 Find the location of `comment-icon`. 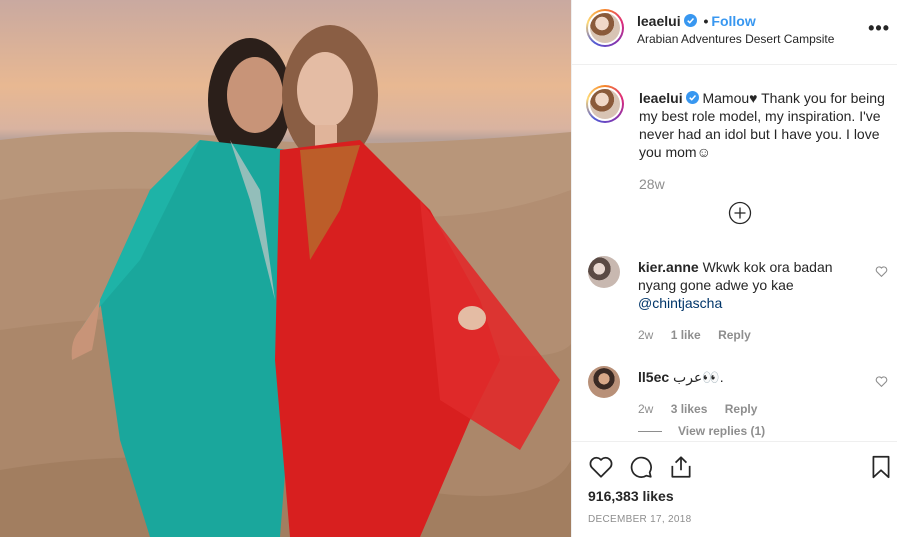

comment-icon is located at coordinates (641, 467).